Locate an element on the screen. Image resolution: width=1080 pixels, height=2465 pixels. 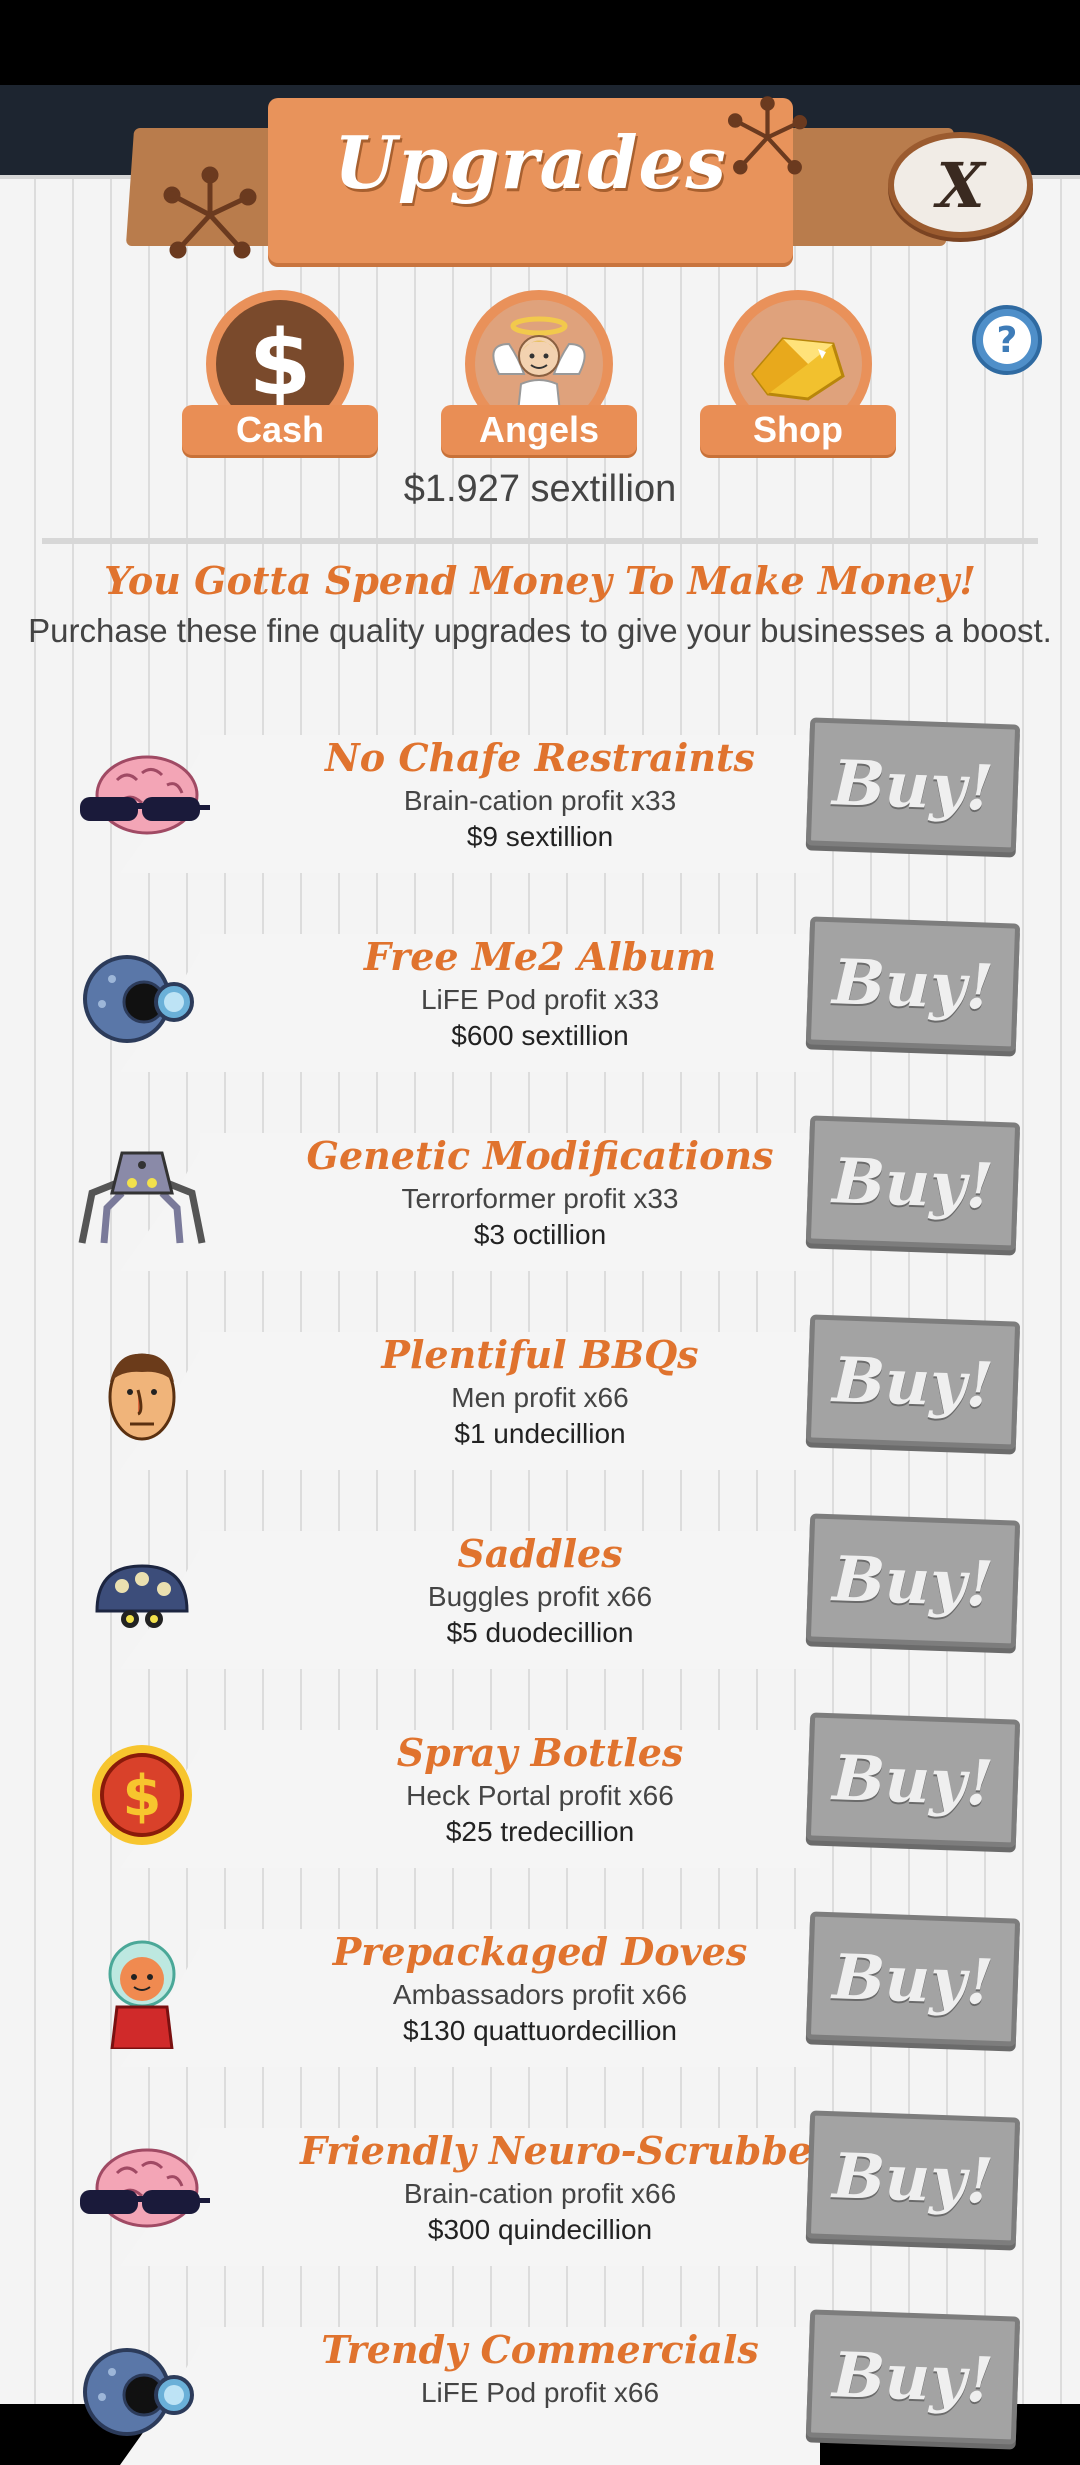
ambassador-icon is located at coordinates (142, 1995).